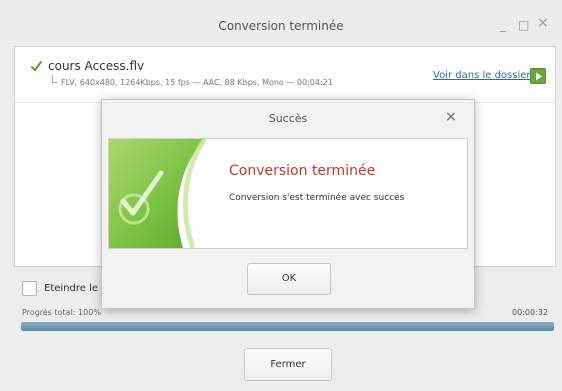 The width and height of the screenshot is (562, 391). What do you see at coordinates (523, 25) in the screenshot?
I see `maximize-button: □` at bounding box center [523, 25].